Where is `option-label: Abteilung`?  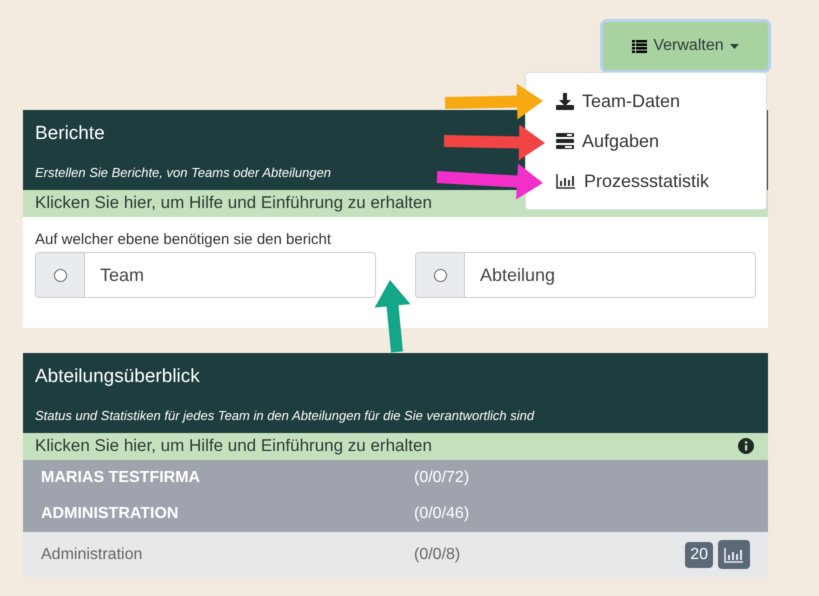
option-label: Abteilung is located at coordinates (517, 275).